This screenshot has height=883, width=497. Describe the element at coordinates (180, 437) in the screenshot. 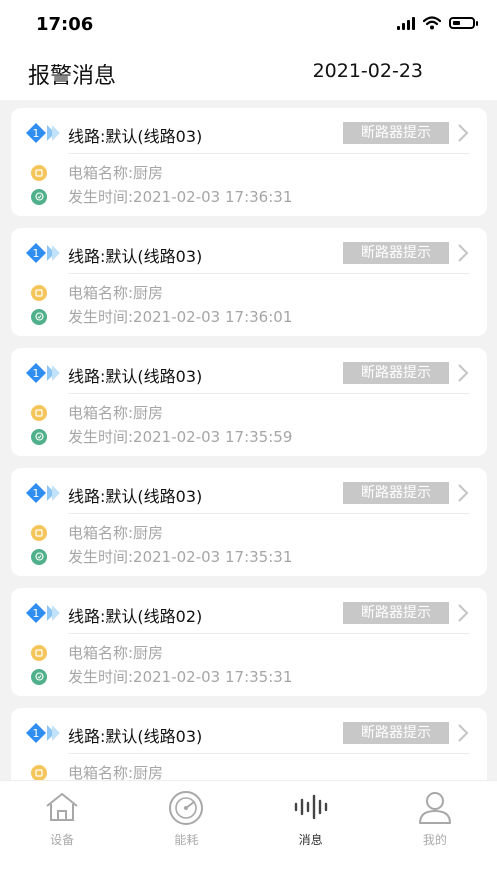

I see `occurred-time: 发生时间:2021-02-03 17:35:59` at that location.